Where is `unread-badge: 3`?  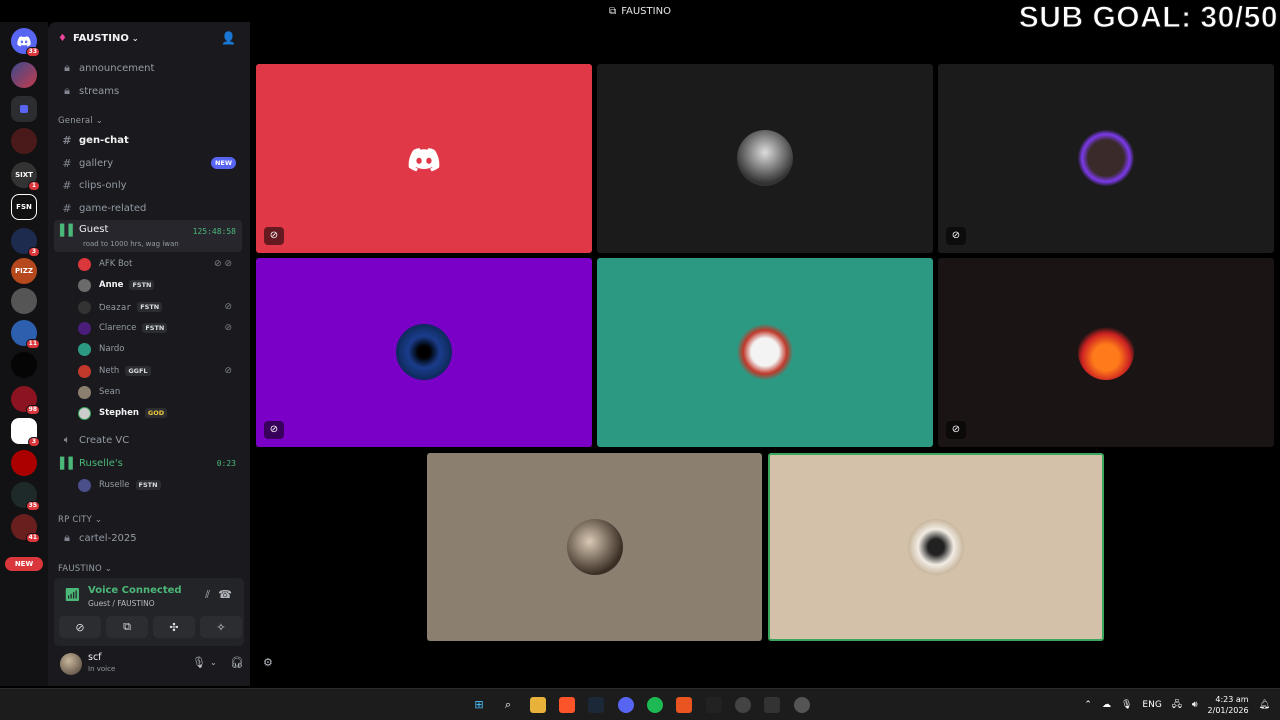
unread-badge: 3 is located at coordinates (34, 252).